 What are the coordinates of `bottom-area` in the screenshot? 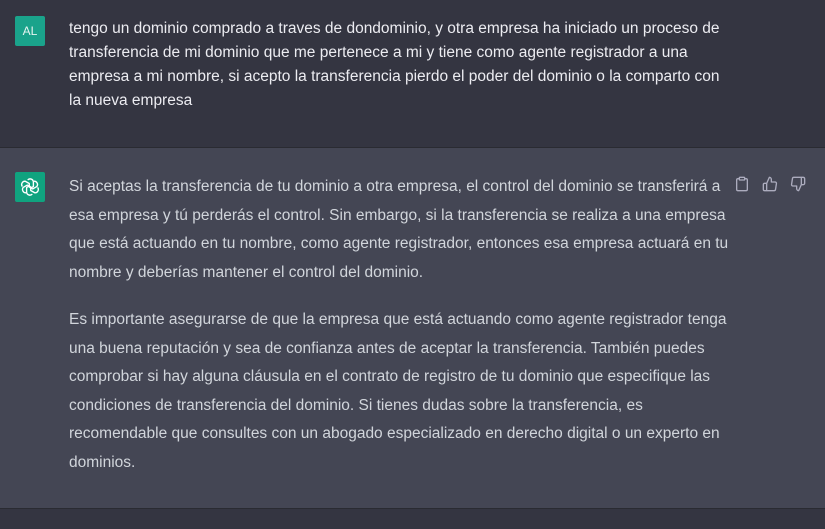 It's located at (412, 519).